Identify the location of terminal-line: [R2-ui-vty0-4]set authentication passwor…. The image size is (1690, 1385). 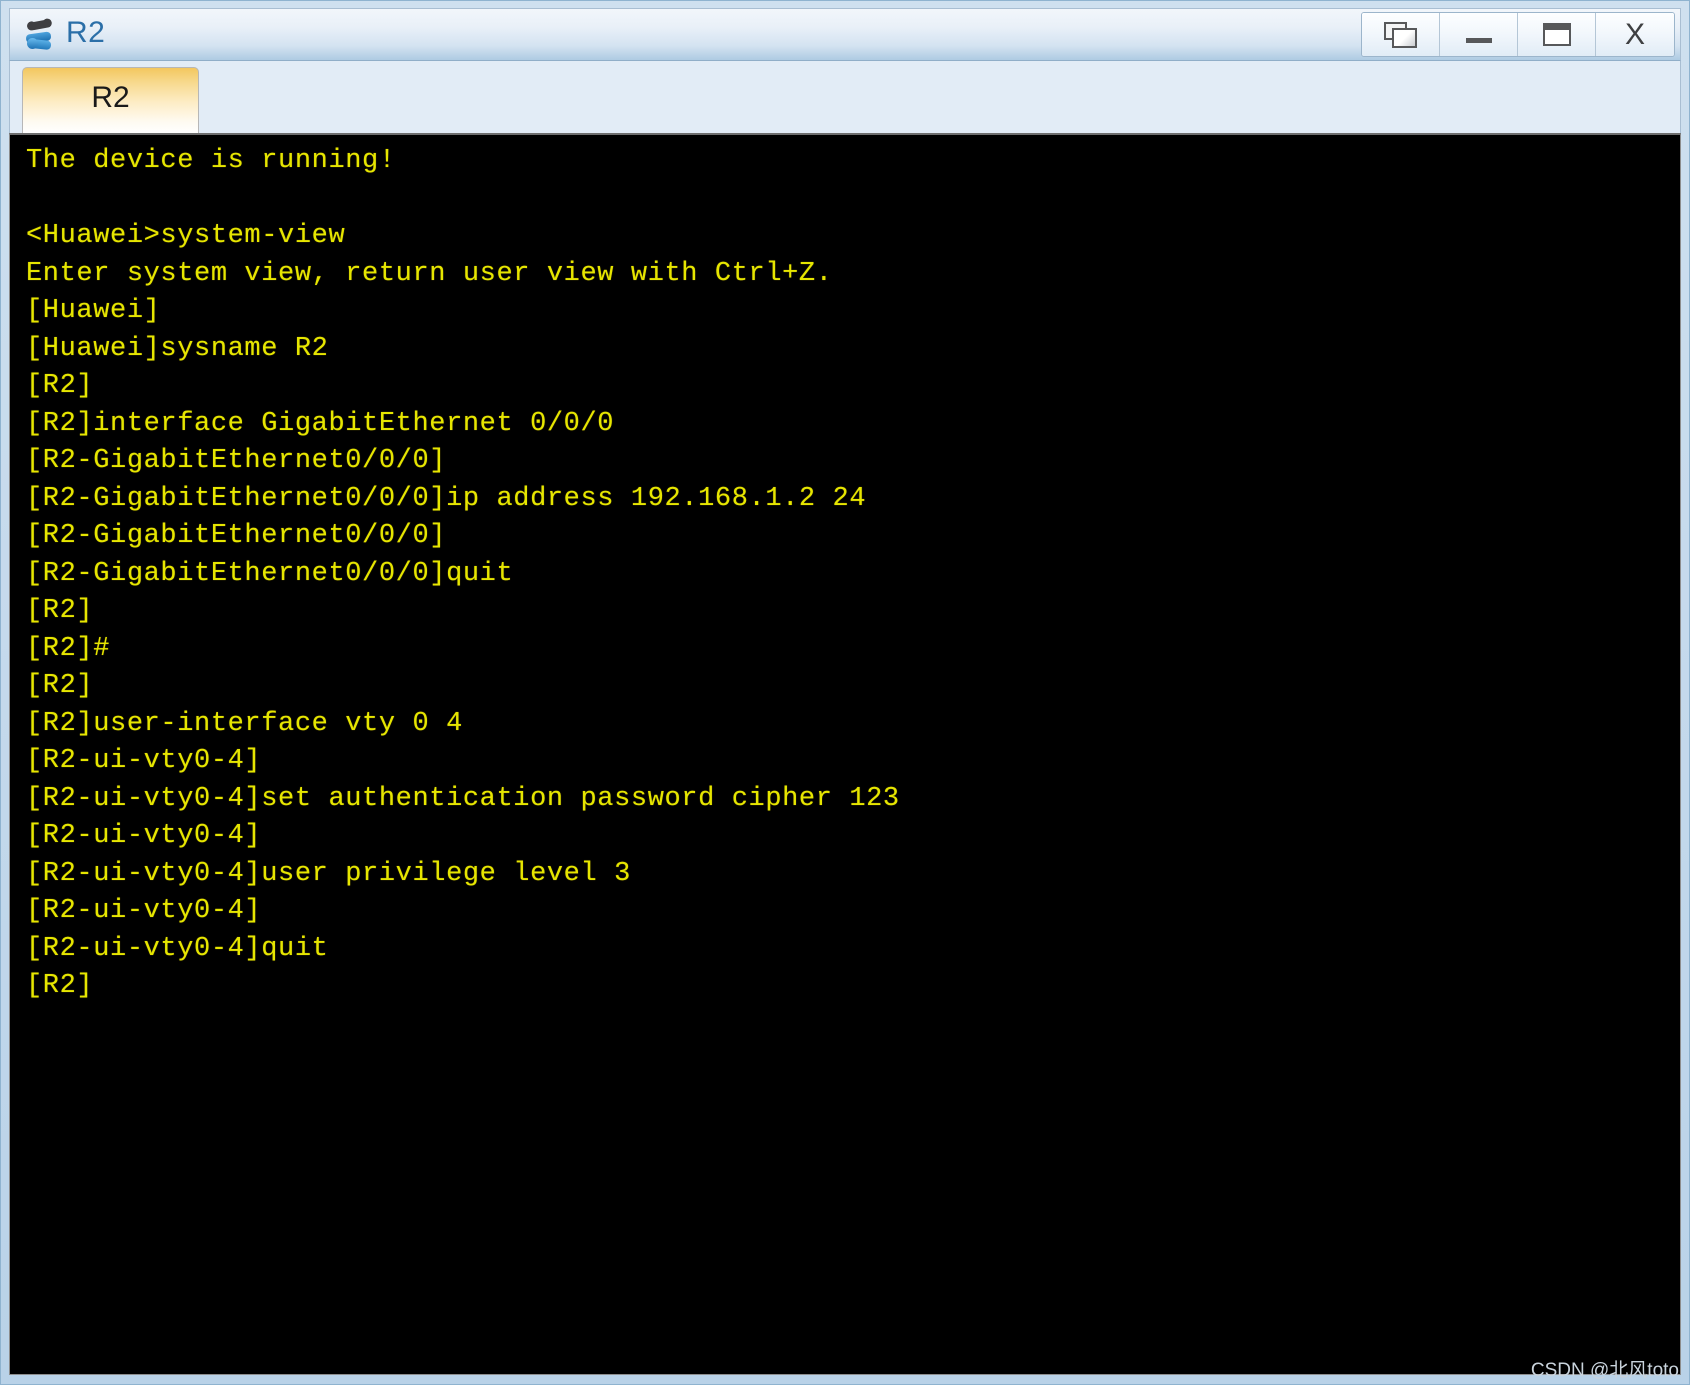
(463, 798).